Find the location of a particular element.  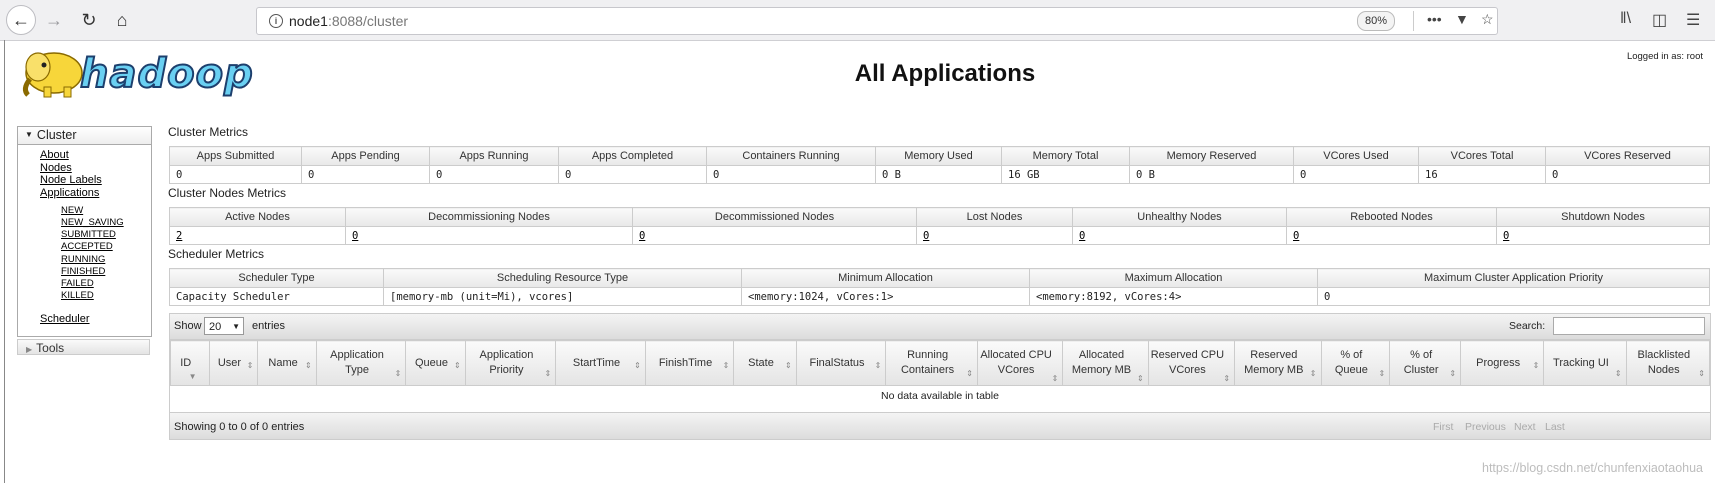

pager-first-button: First is located at coordinates (1443, 427).